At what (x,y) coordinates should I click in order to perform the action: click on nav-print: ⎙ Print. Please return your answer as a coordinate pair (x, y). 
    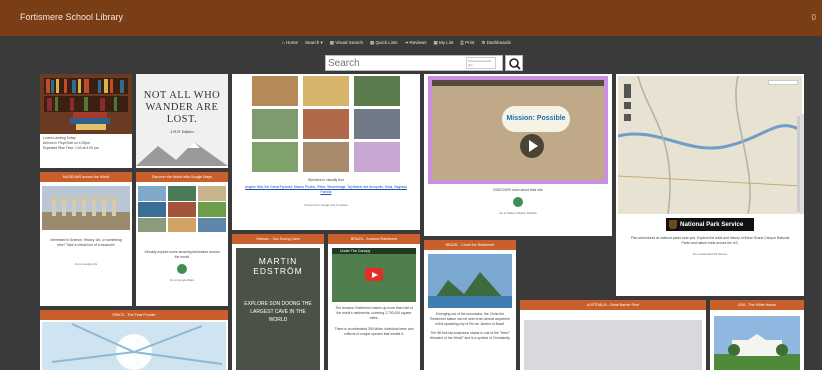
    Looking at the image, I should click on (467, 43).